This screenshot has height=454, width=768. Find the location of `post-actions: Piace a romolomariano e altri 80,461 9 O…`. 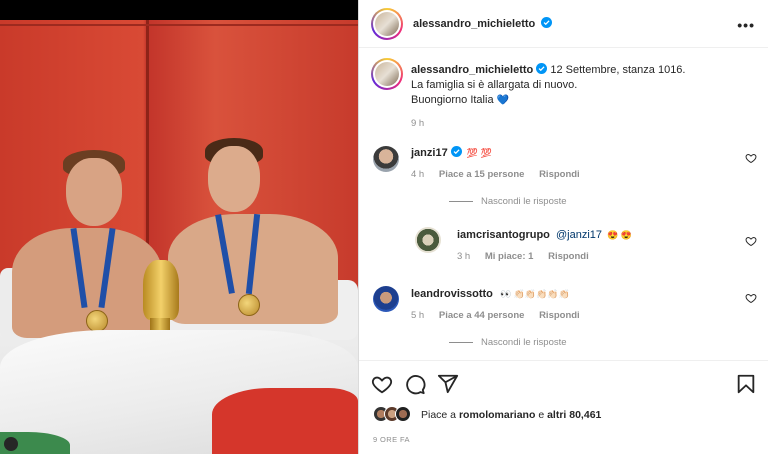

post-actions: Piace a romolomariano e altri 80,461 9 O… is located at coordinates (563, 407).